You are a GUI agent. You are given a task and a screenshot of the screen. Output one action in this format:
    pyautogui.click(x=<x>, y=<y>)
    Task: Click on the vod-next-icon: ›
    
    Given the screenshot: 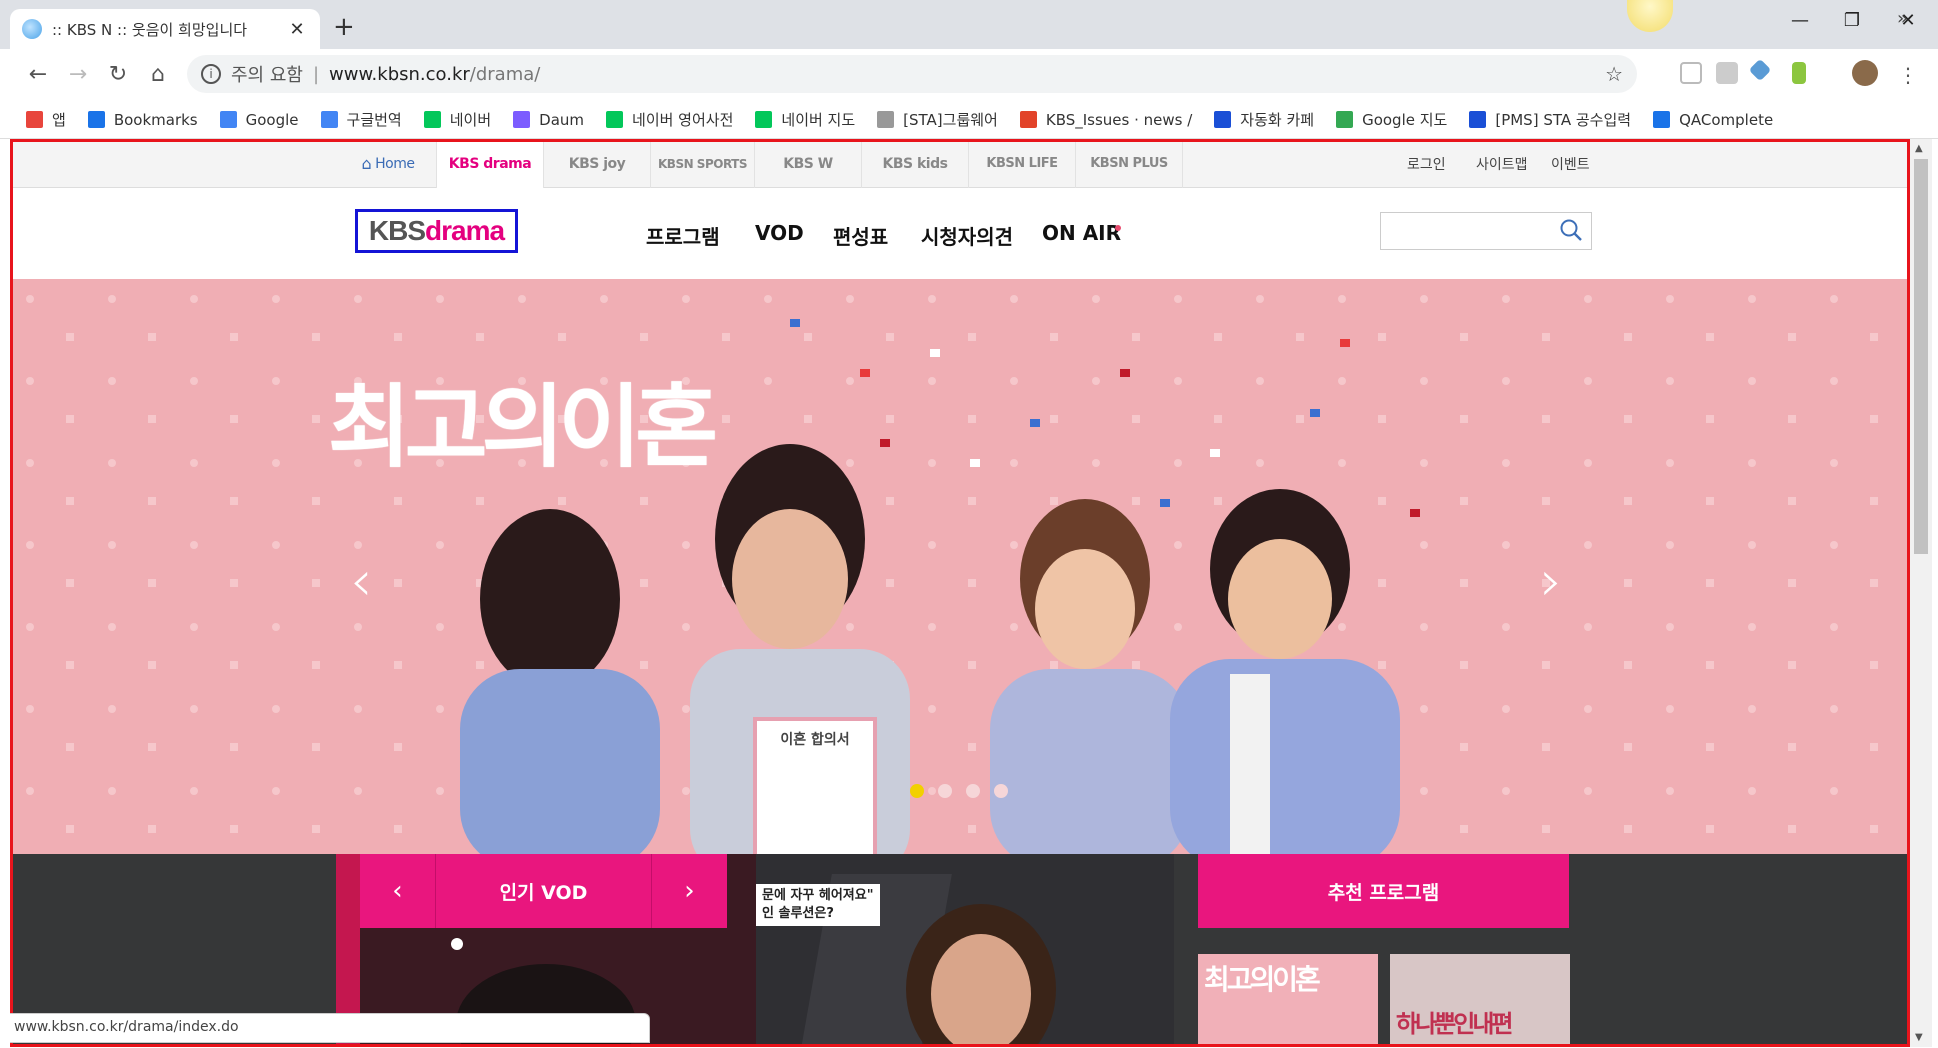 What is the action you would take?
    pyautogui.click(x=689, y=891)
    